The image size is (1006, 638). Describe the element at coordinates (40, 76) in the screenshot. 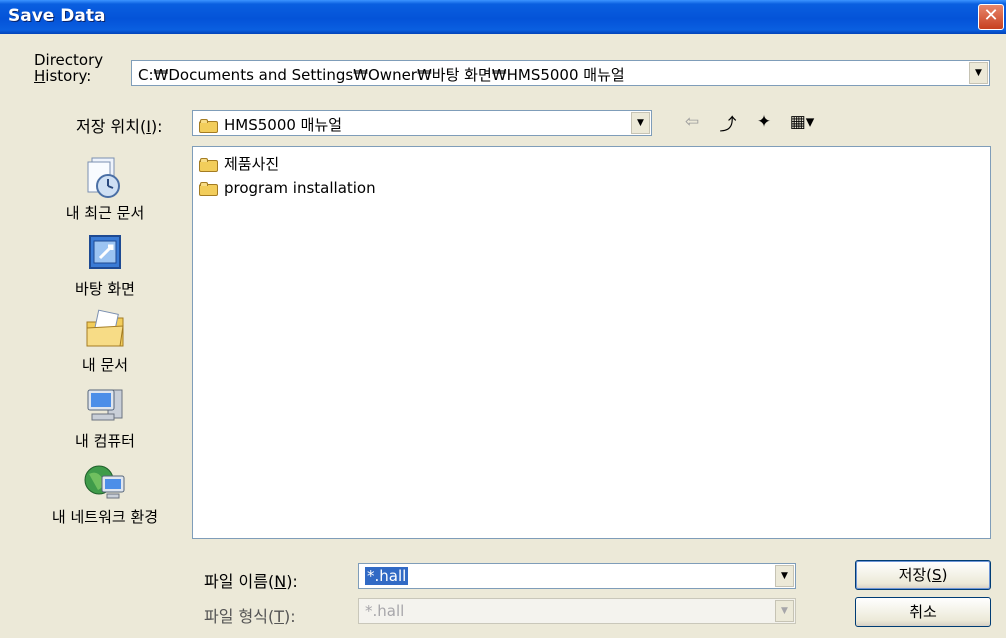

I see `directory-history-accesskey: H` at that location.